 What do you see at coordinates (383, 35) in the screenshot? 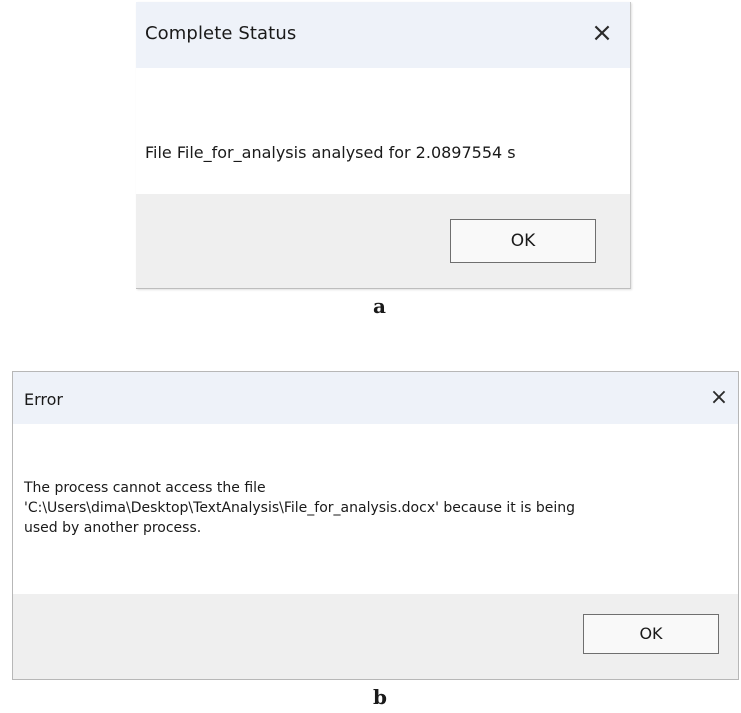
I see `dialog-titlebar: Complete Status ×` at bounding box center [383, 35].